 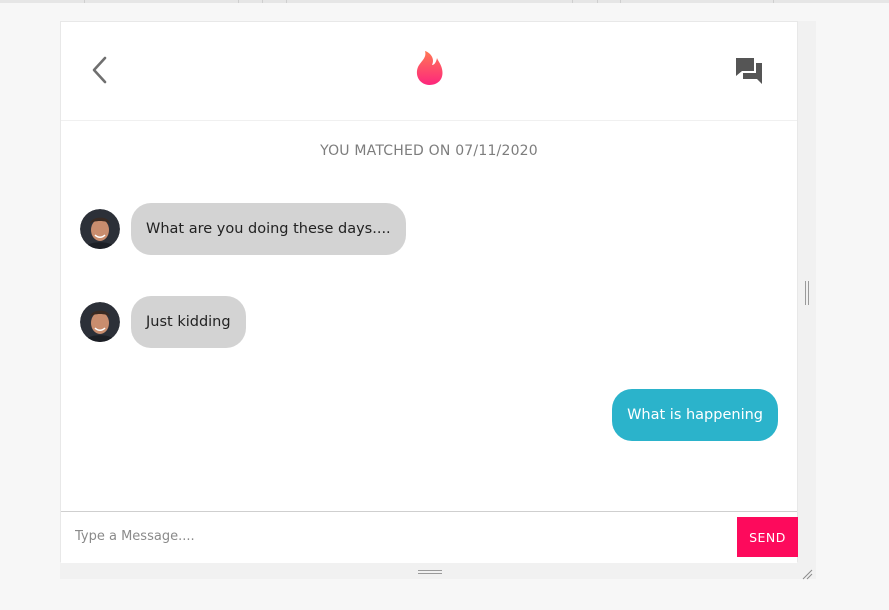 I want to click on outgoing-message-bubble: What is happening, so click(x=695, y=415).